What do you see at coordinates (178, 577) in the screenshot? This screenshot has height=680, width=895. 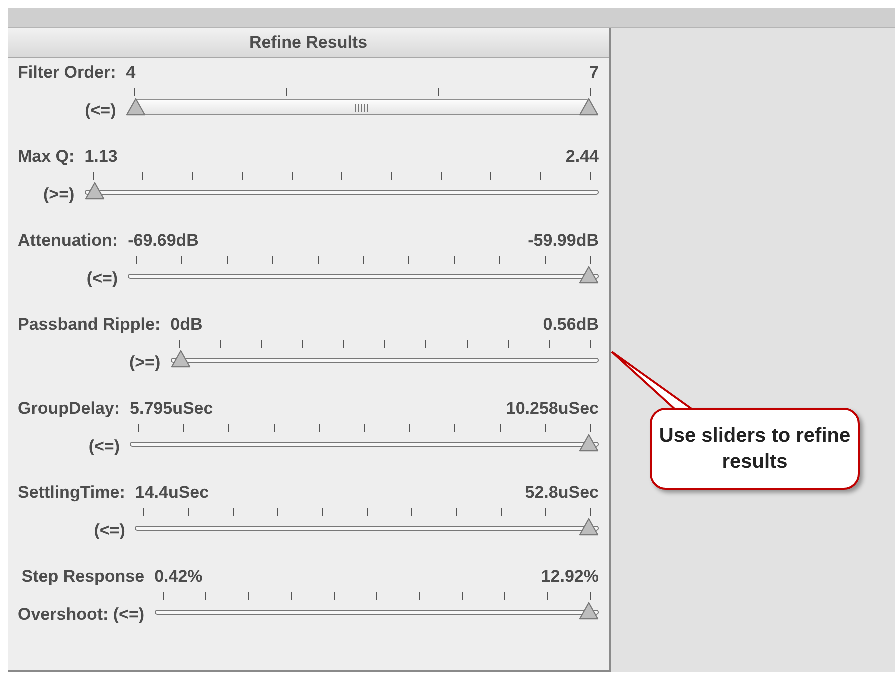 I see `min-value: 0.42%` at bounding box center [178, 577].